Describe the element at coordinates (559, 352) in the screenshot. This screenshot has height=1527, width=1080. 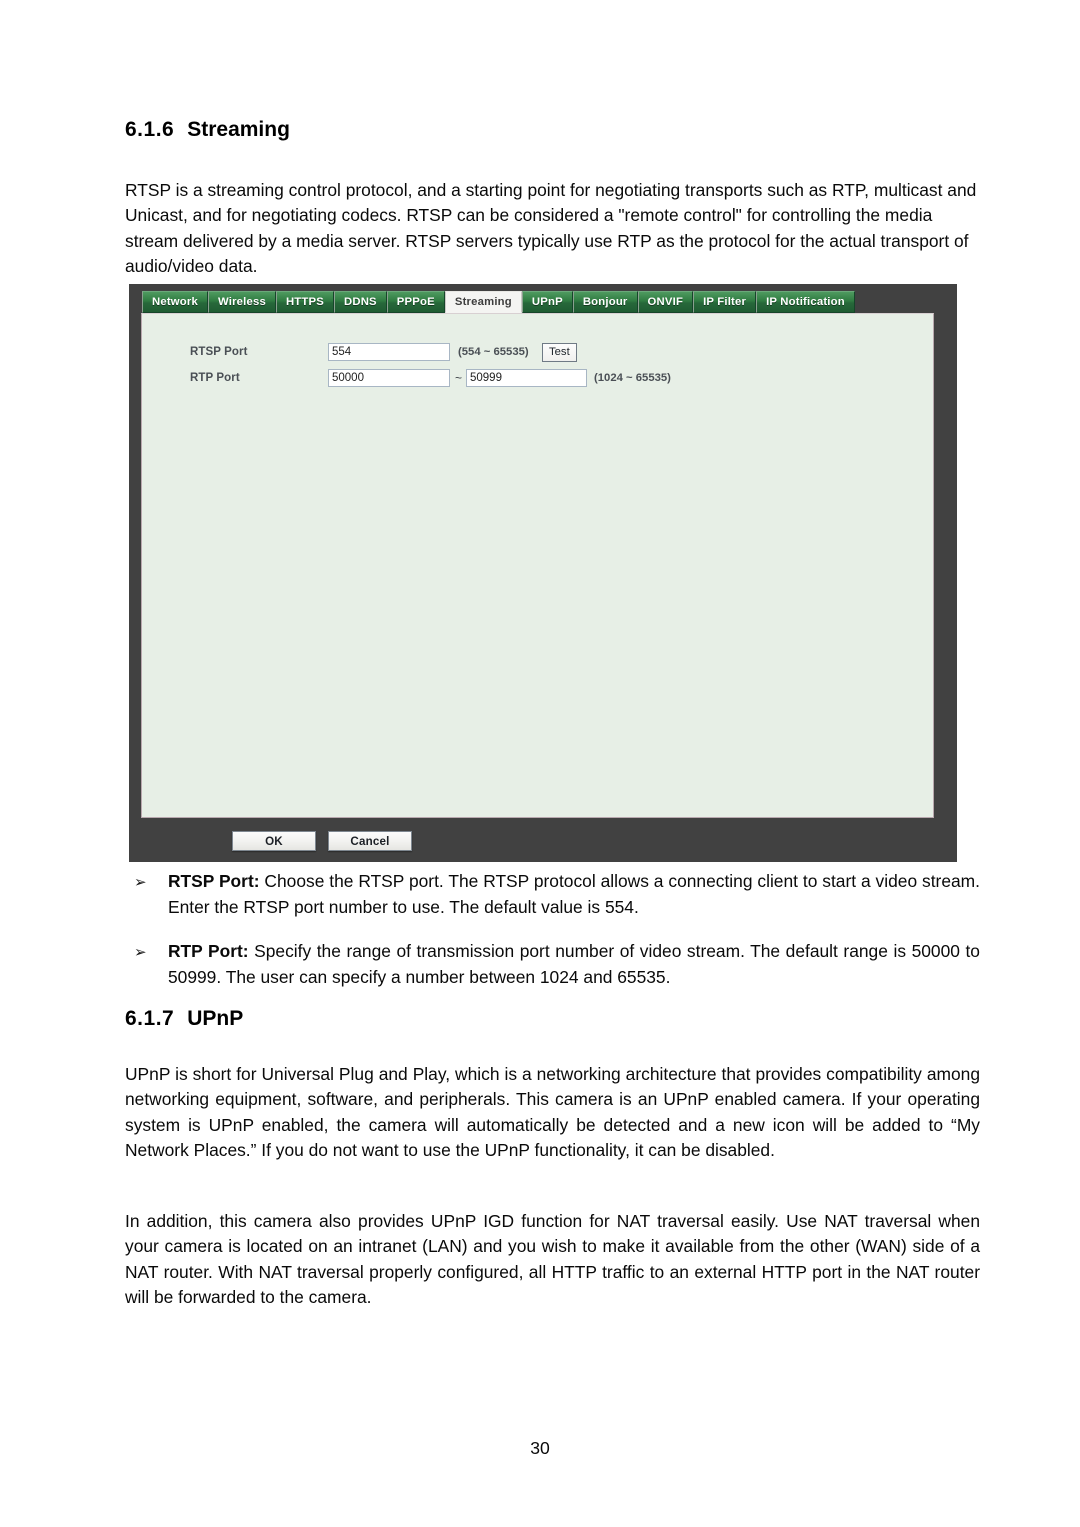
I see `rtsp-test-button: Test` at that location.